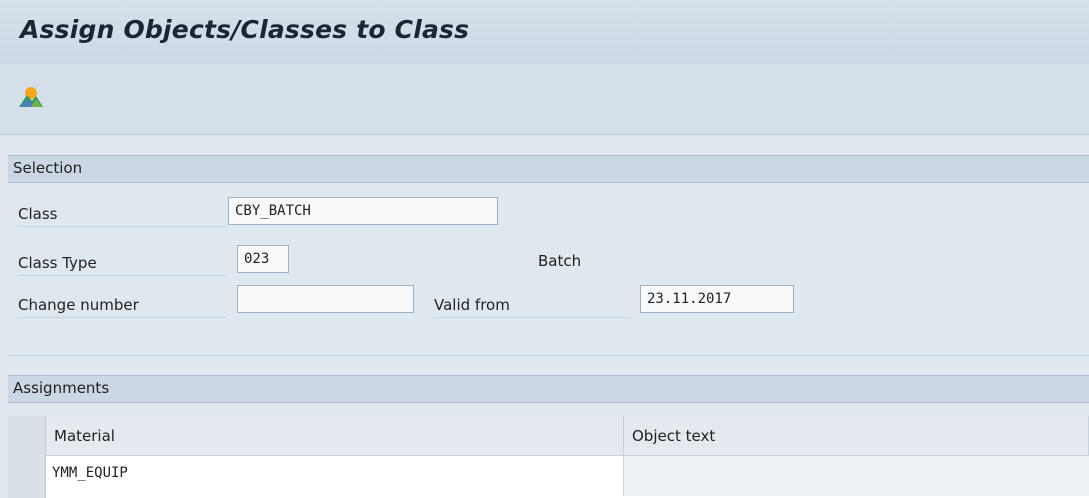  What do you see at coordinates (717, 299) in the screenshot?
I see `valid-from-field` at bounding box center [717, 299].